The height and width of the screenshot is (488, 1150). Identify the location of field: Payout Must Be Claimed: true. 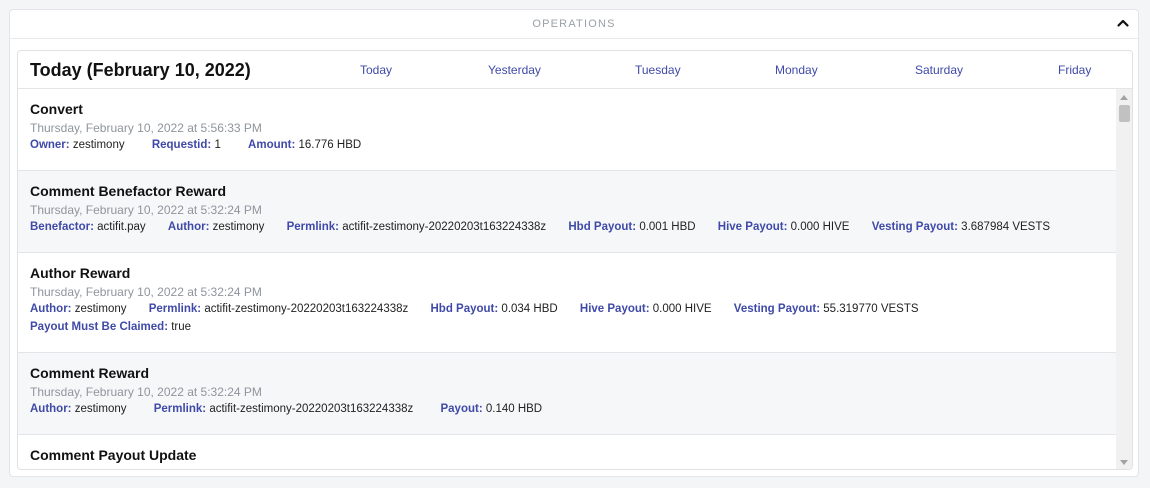
(110, 327).